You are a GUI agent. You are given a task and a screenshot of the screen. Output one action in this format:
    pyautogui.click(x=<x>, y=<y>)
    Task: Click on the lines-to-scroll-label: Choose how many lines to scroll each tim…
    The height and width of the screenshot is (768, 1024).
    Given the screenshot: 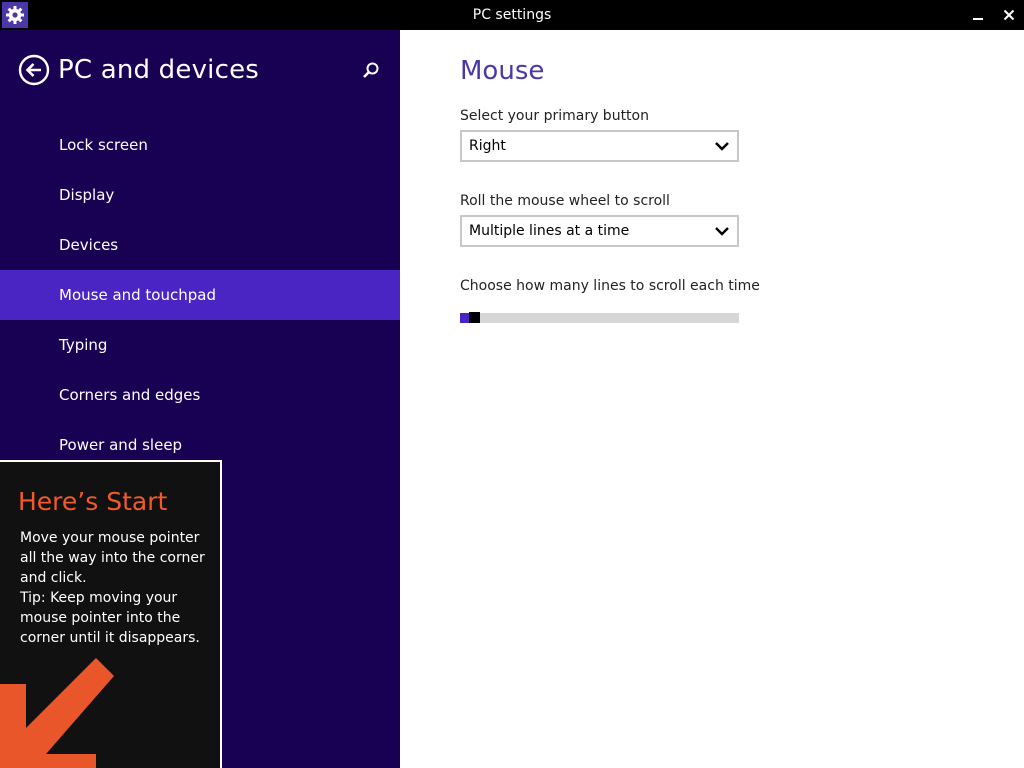 What is the action you would take?
    pyautogui.click(x=610, y=286)
    